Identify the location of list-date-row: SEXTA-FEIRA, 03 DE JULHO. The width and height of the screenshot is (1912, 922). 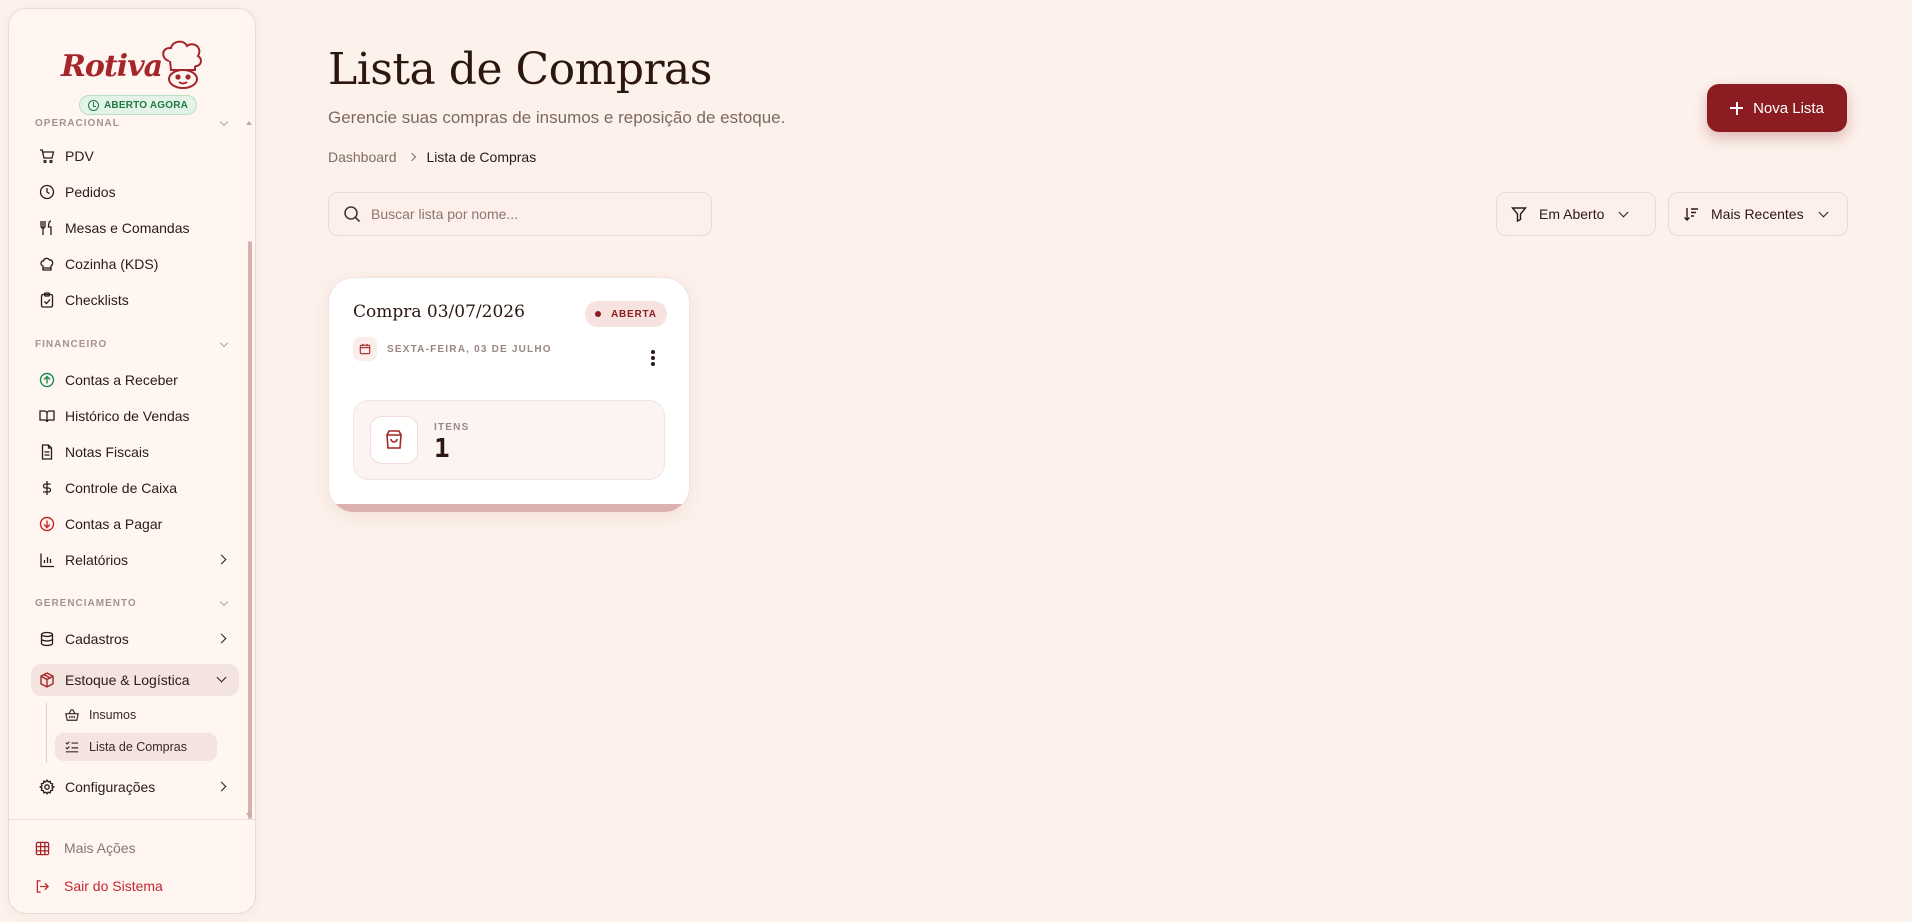
(452, 349).